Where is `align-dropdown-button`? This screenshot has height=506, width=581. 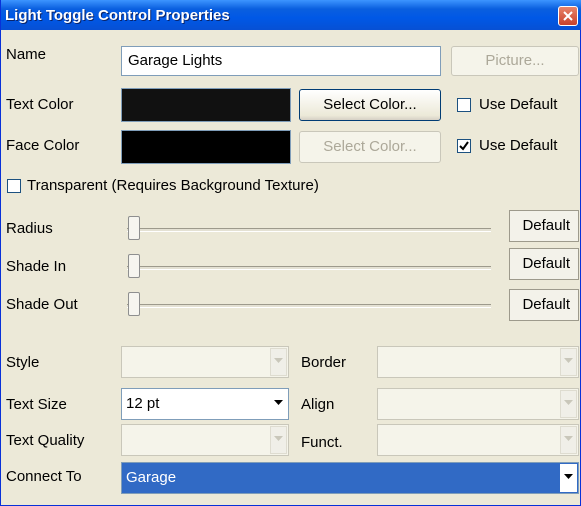
align-dropdown-button is located at coordinates (568, 404).